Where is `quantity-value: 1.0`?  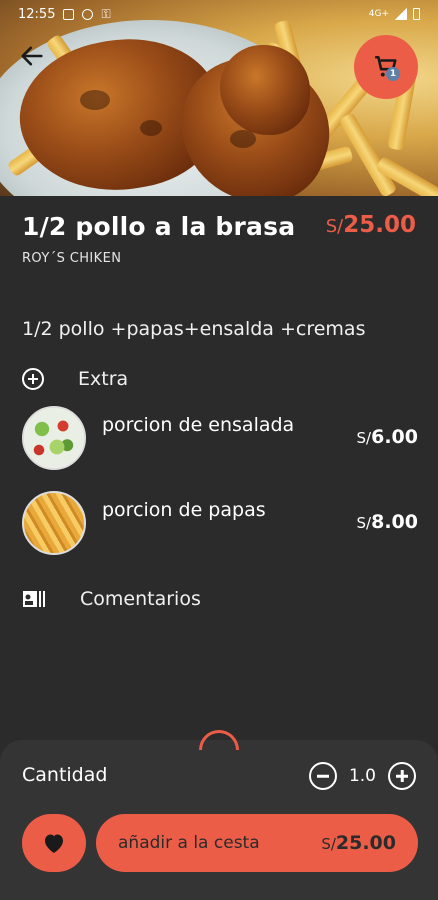 quantity-value: 1.0 is located at coordinates (362, 776).